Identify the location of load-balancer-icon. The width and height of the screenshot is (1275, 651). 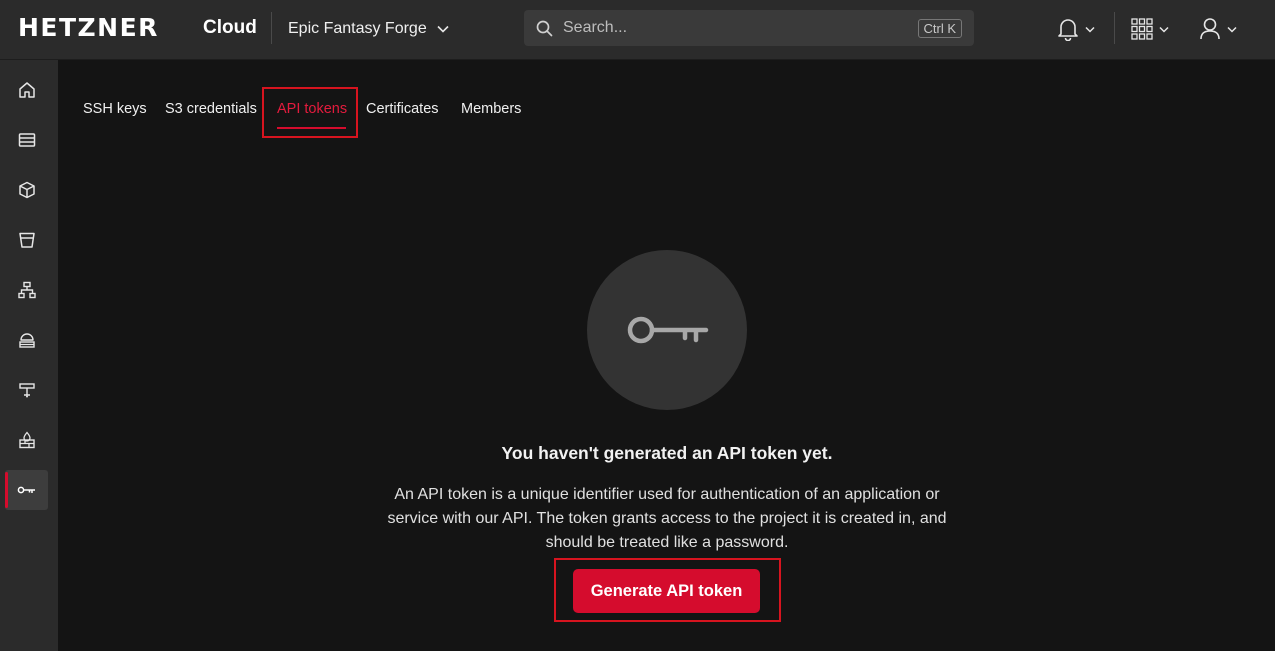
(26, 340).